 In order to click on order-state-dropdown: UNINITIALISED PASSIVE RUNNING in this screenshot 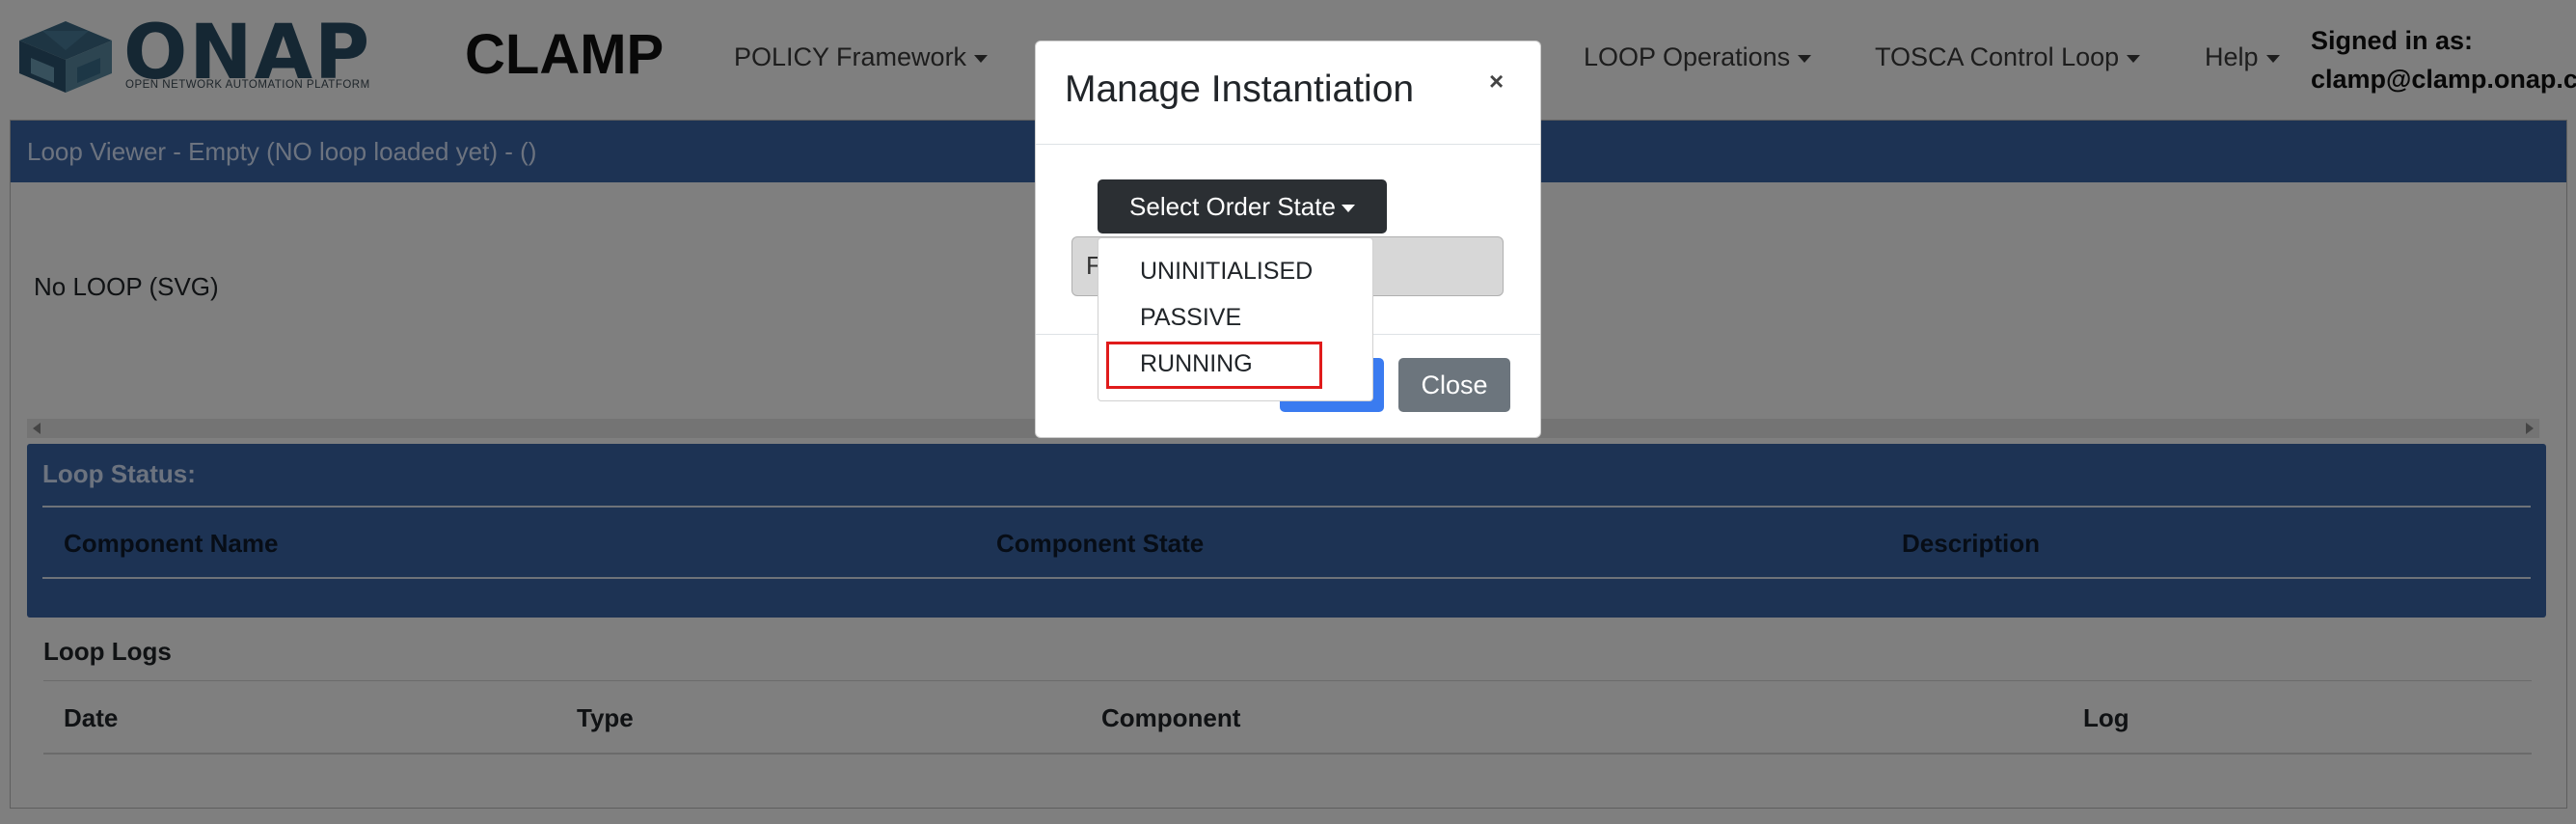, I will do `click(1235, 319)`.